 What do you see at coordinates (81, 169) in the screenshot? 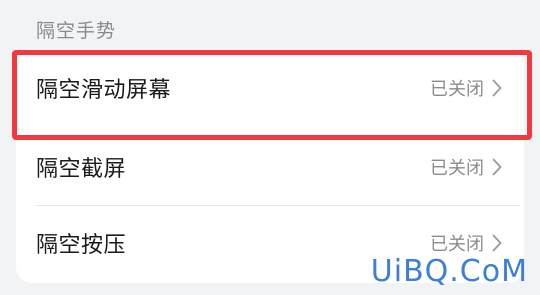
I see `setting-label: 隔空截屏` at bounding box center [81, 169].